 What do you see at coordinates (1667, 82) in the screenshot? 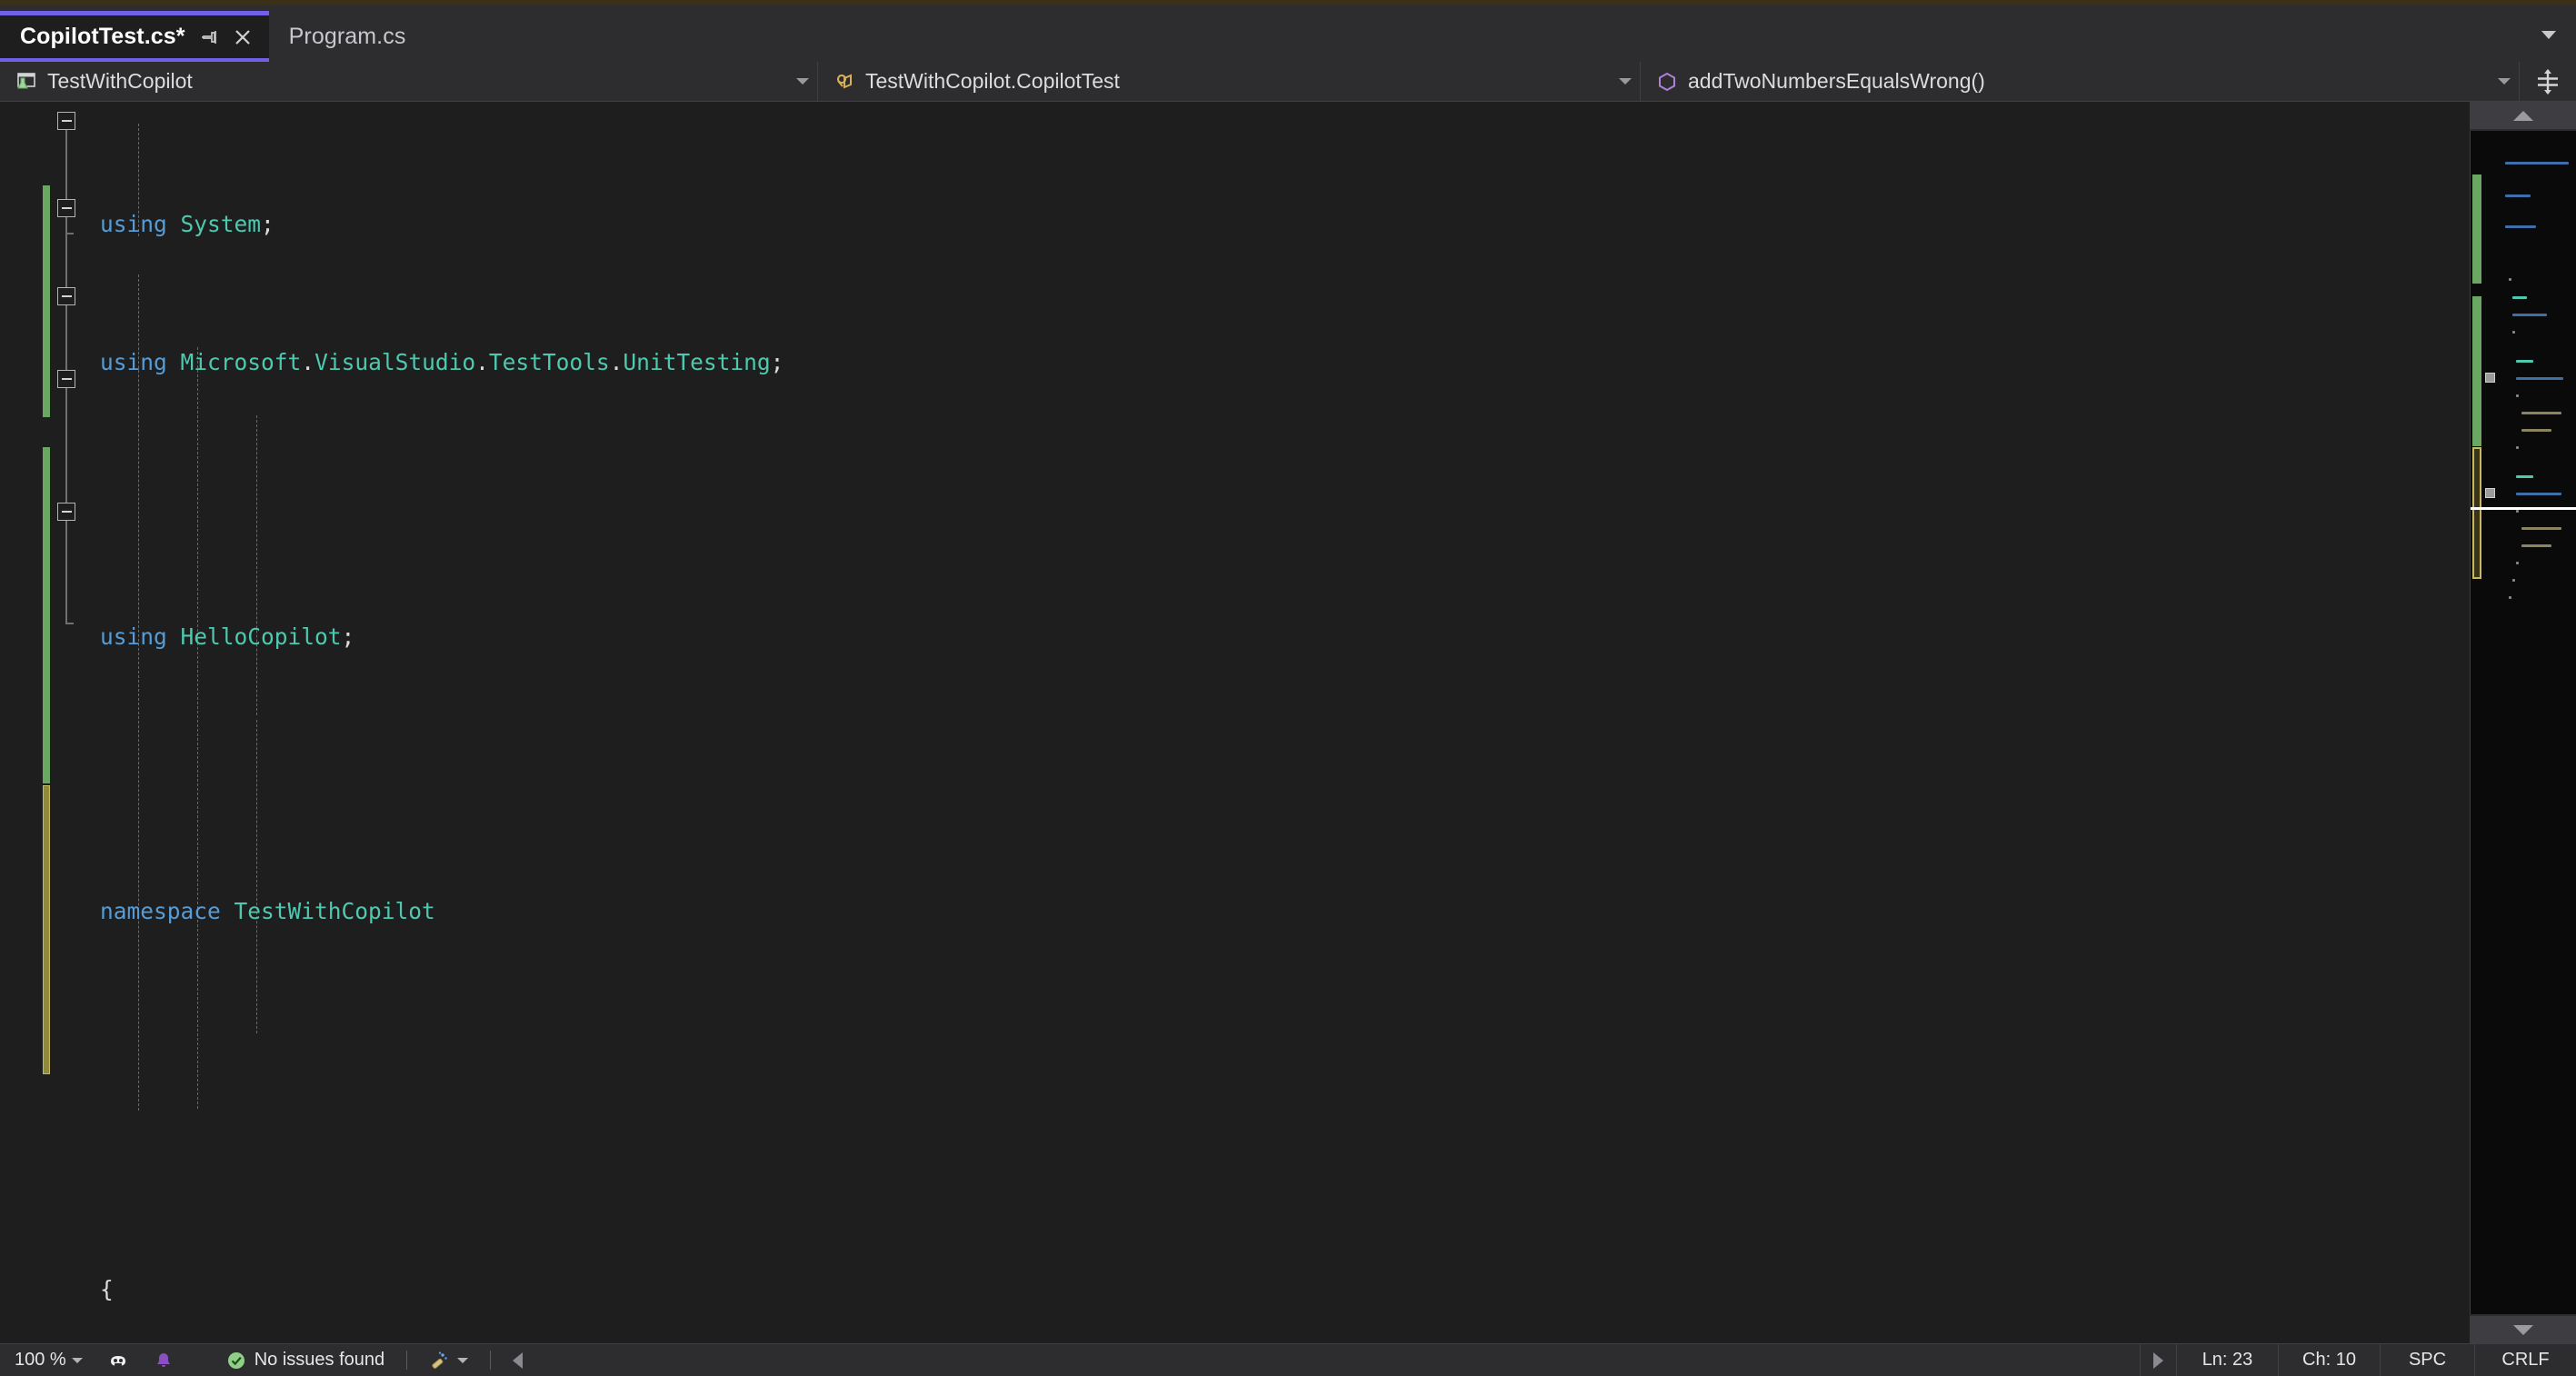
I see `method-icon` at bounding box center [1667, 82].